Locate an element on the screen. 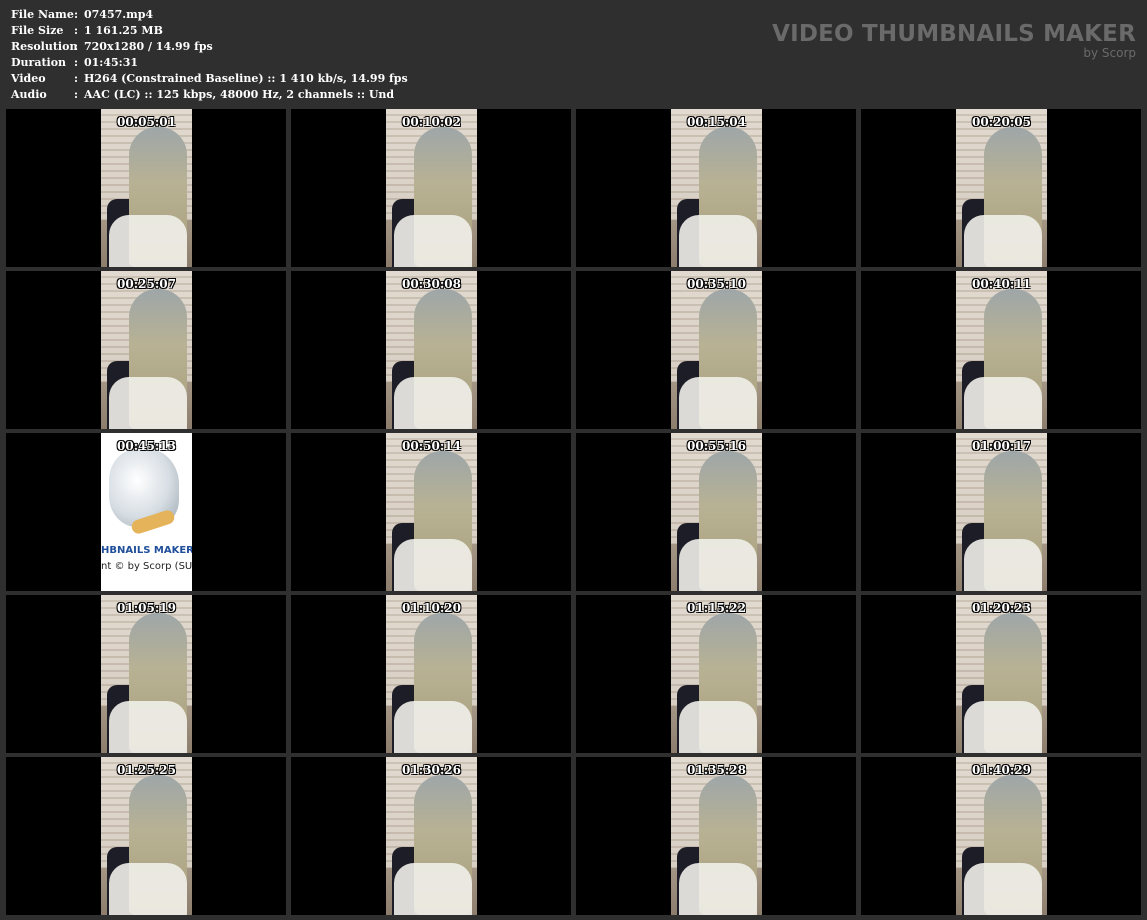  thumbnail-cell: 01:00:17 is located at coordinates (1001, 512).